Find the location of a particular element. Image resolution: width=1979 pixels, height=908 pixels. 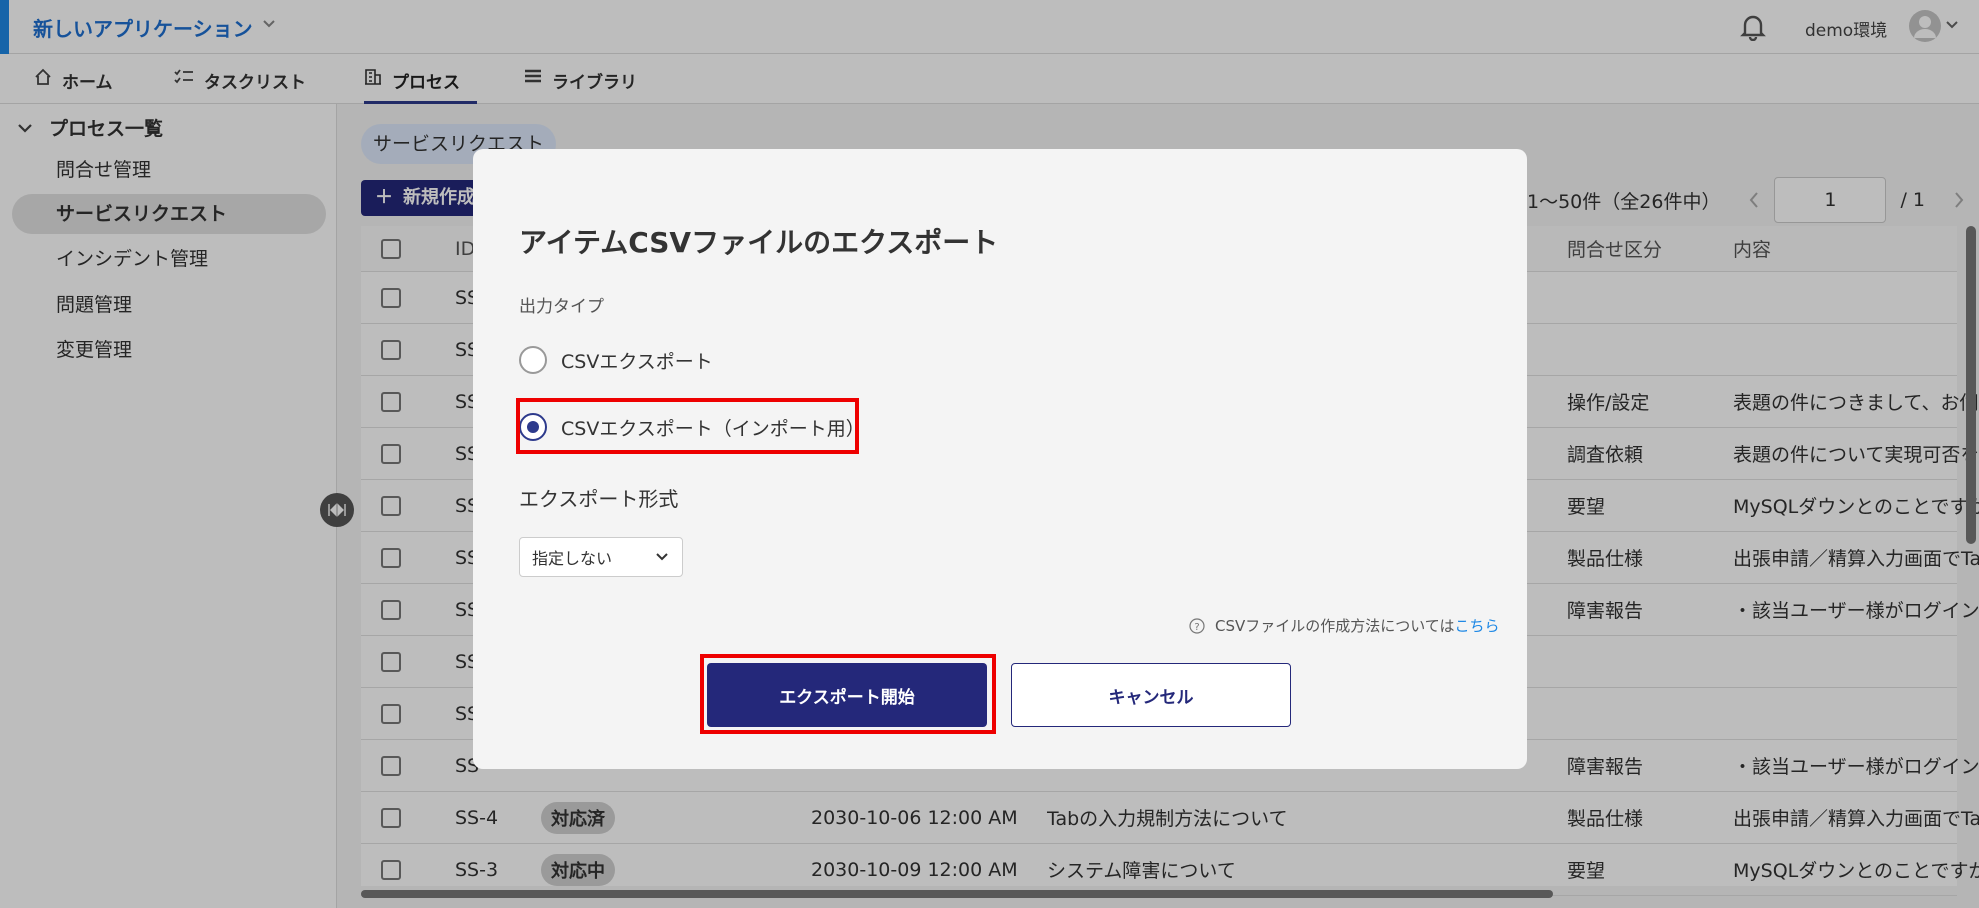

help-link: こちら is located at coordinates (1477, 626).